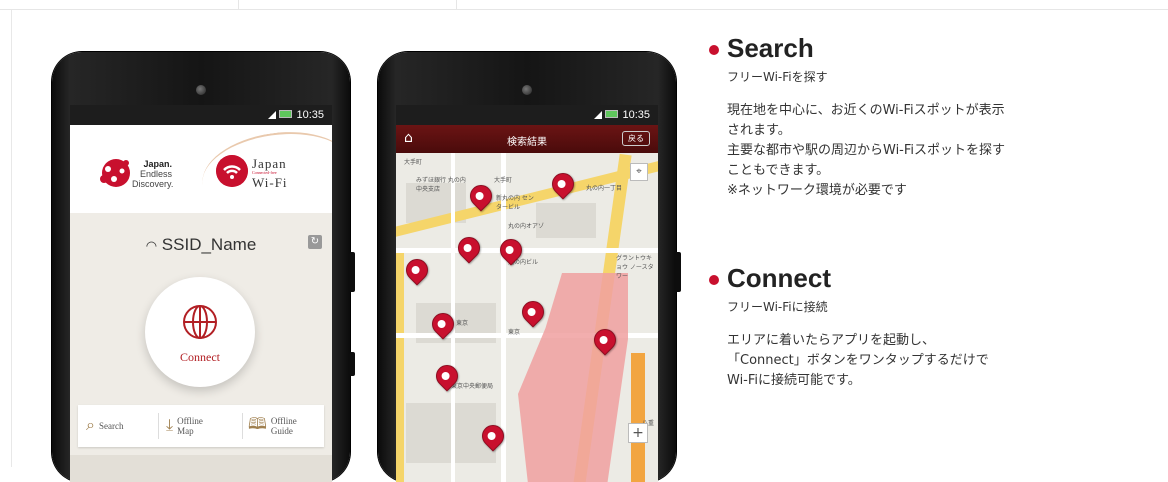 This screenshot has height=482, width=1168. I want to click on ssid-display: ◠ SSID_Name, so click(201, 245).